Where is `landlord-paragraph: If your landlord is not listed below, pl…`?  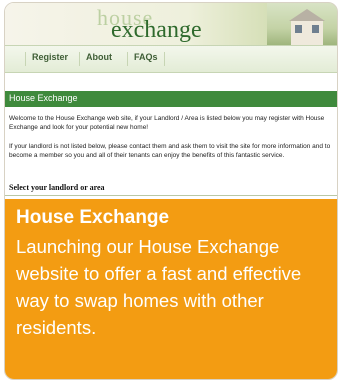
landlord-paragraph: If your landlord is not listed below, pl… is located at coordinates (170, 151).